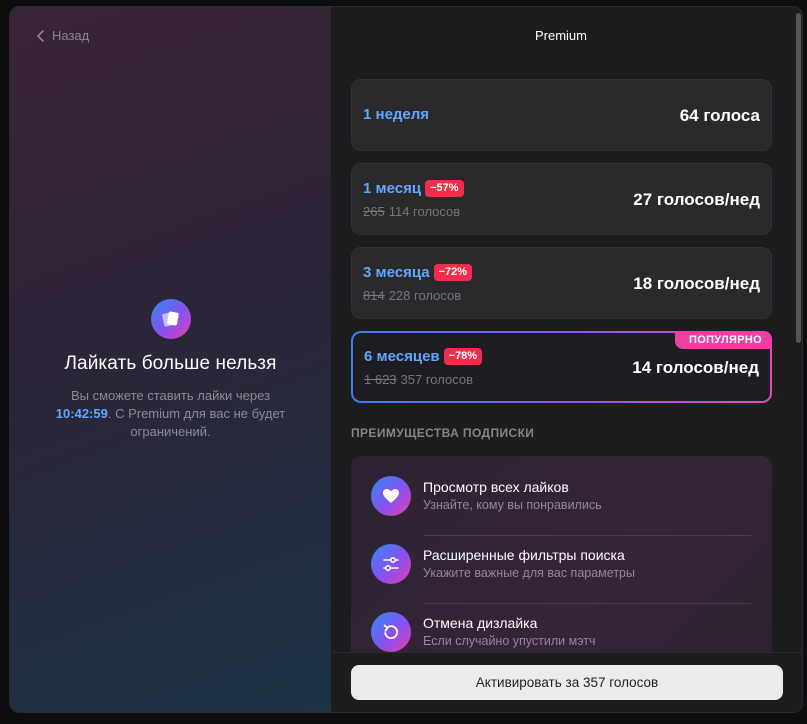 This screenshot has height=724, width=807. What do you see at coordinates (424, 211) in the screenshot?
I see `new-total: 114 голосов` at bounding box center [424, 211].